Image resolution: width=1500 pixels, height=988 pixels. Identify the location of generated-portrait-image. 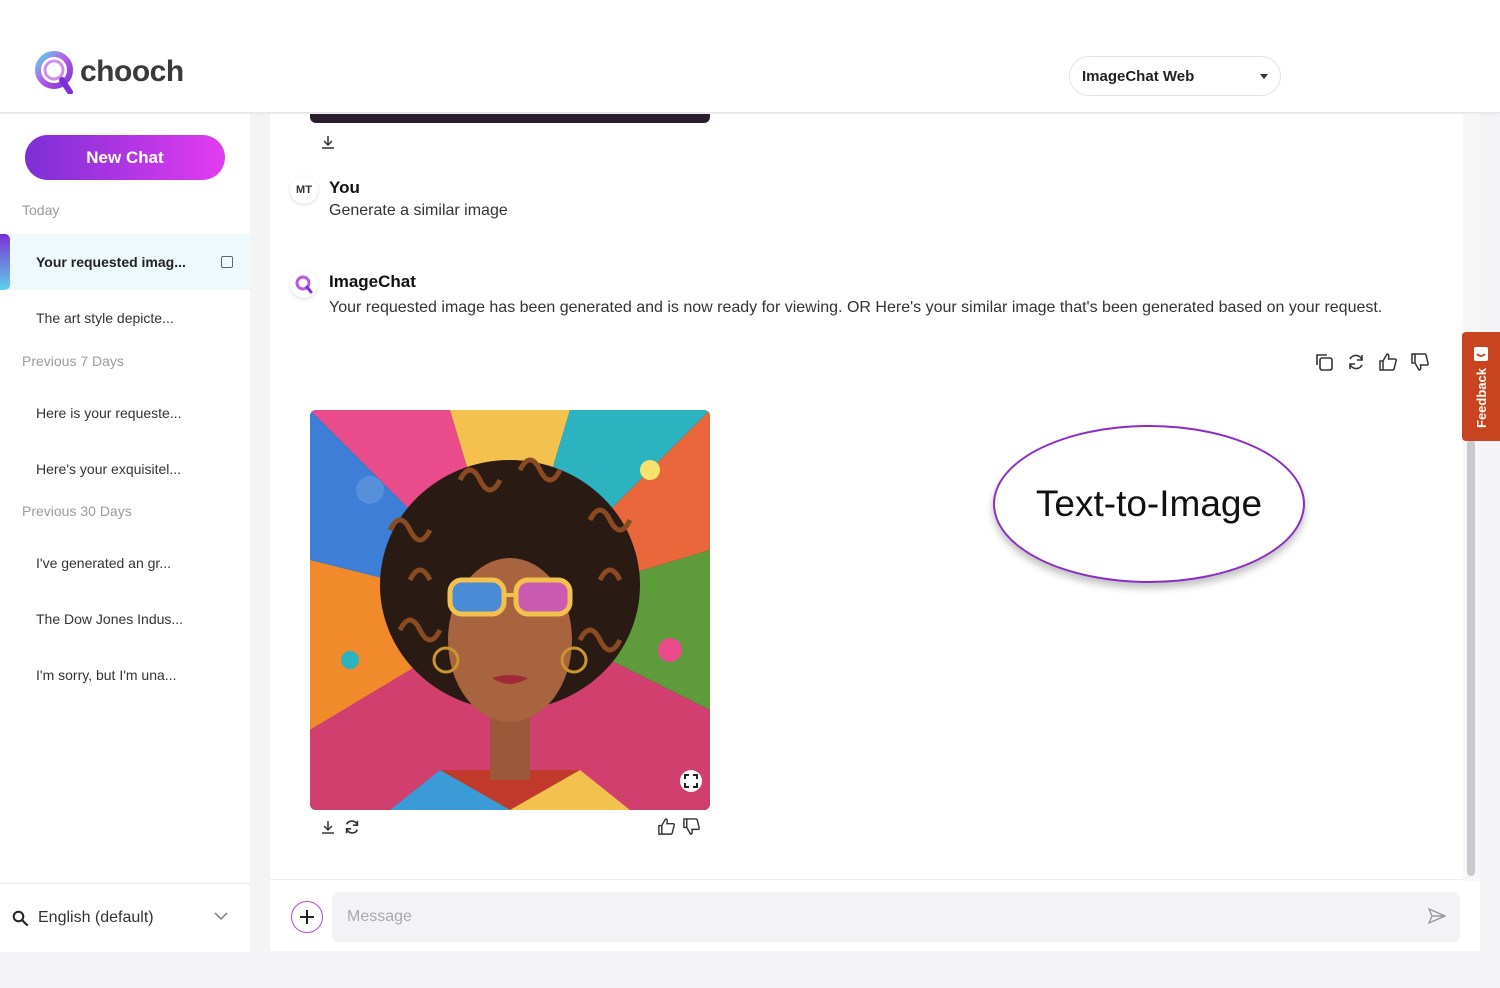
(510, 610).